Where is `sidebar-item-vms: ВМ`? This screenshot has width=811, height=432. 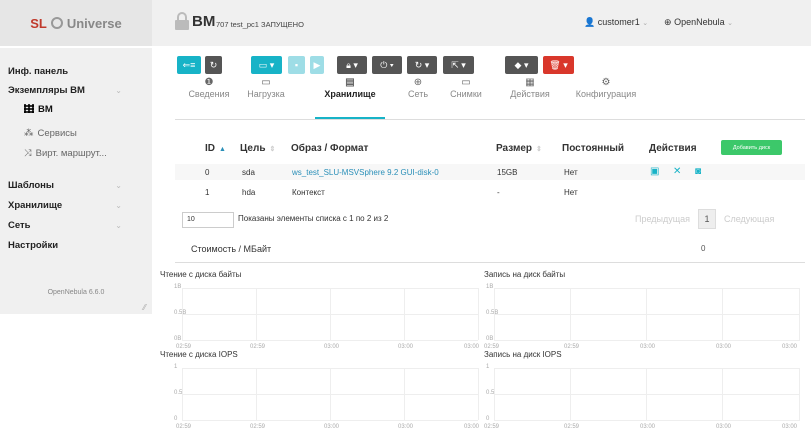
sidebar-item-vms: ВМ is located at coordinates (38, 109).